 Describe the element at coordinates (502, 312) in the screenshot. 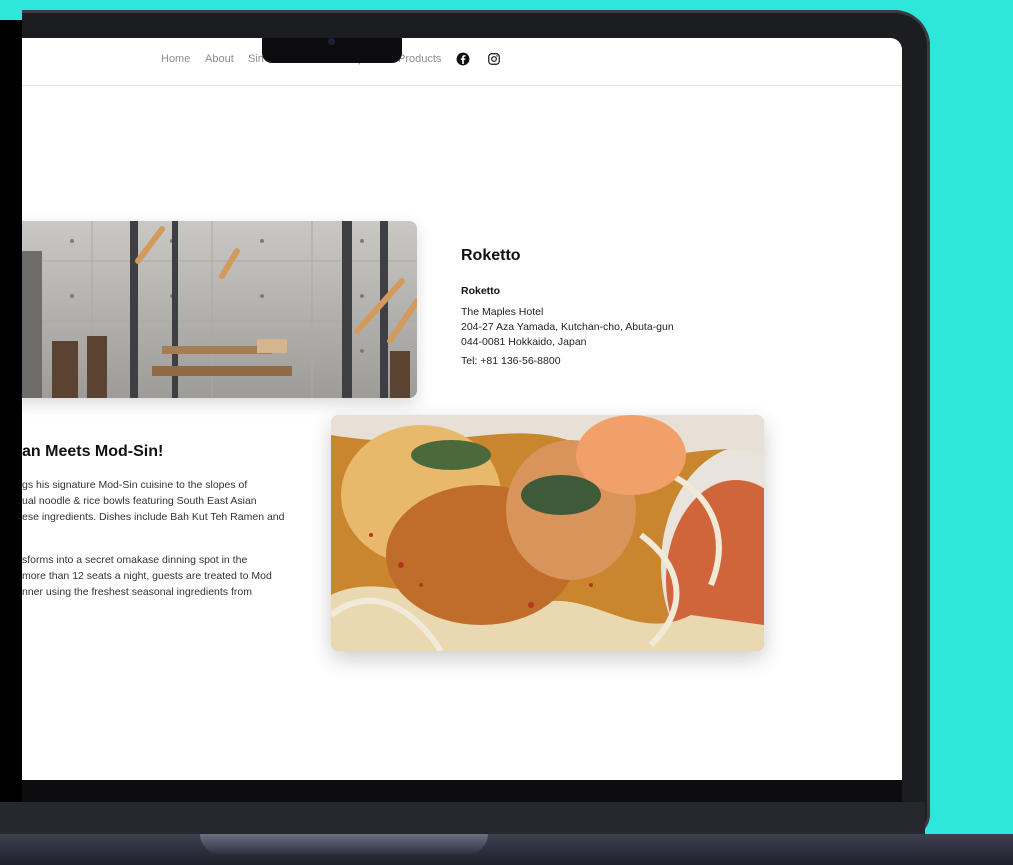

I see `address-line: The Maples Hotel` at that location.